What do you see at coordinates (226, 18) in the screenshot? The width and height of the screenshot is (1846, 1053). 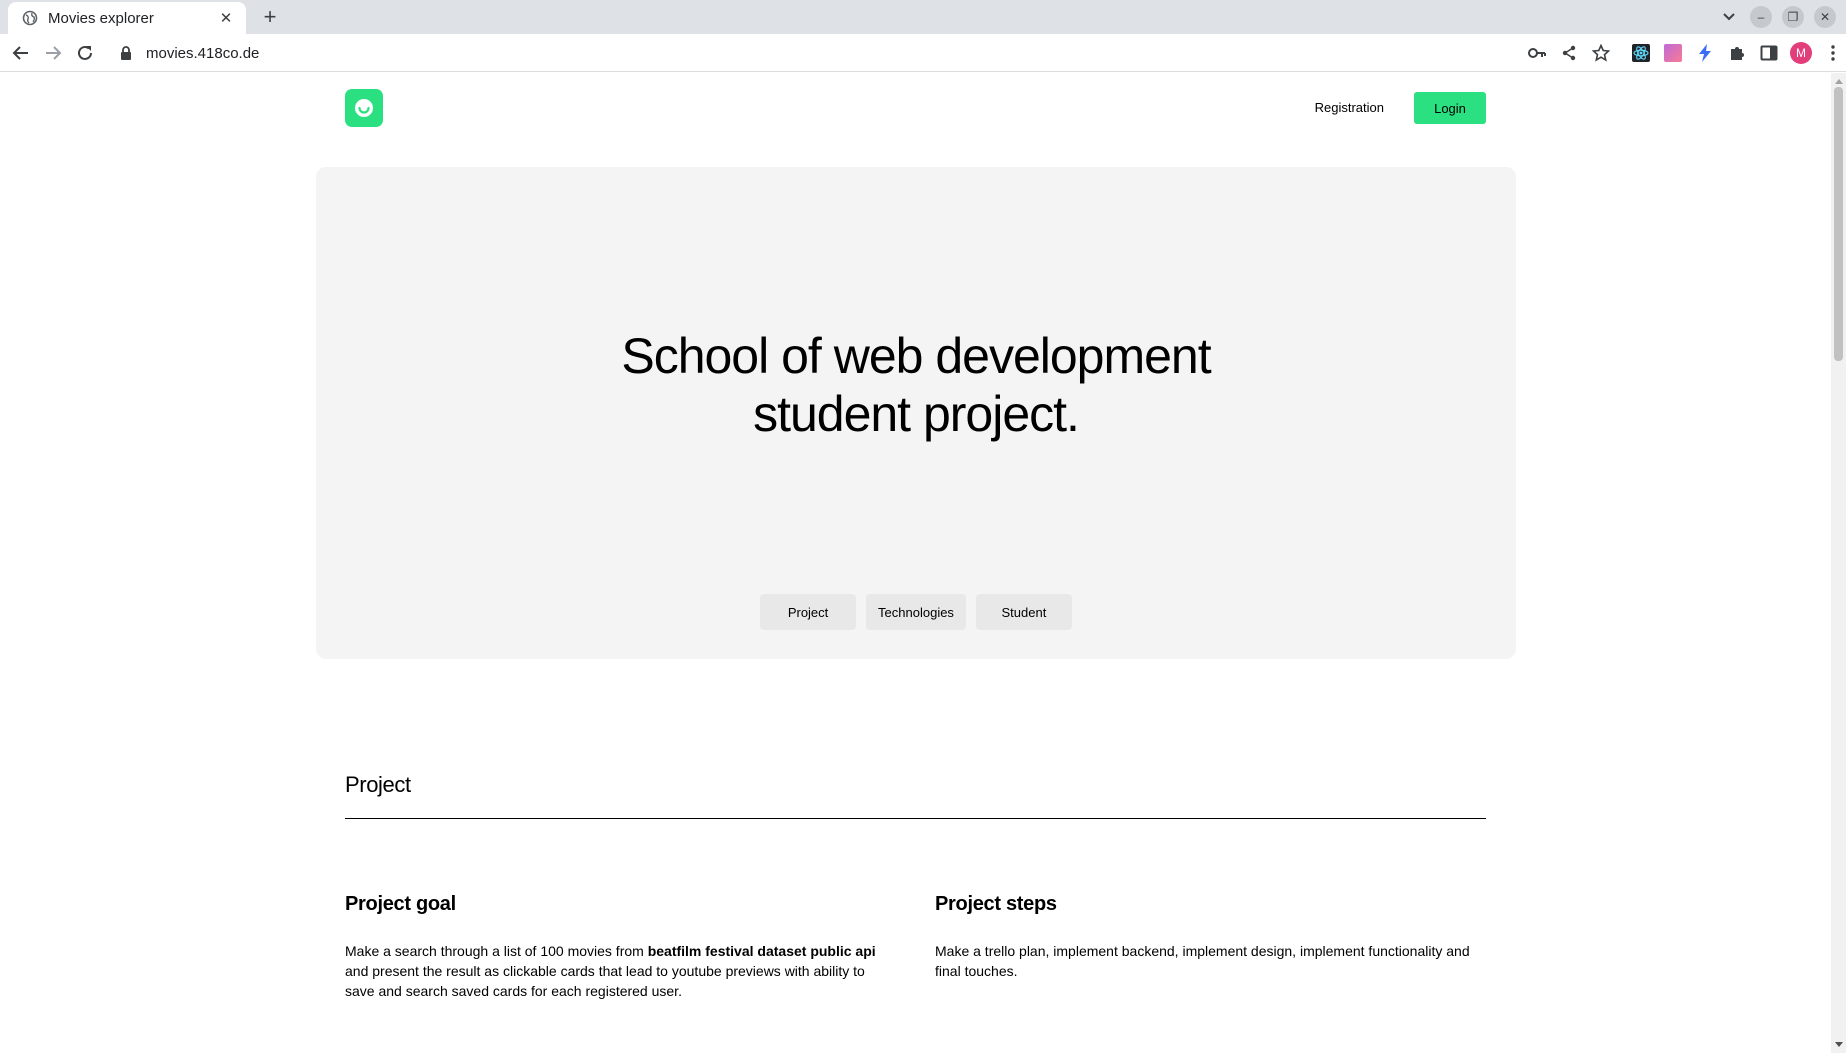 I see `close-icon: ✕` at bounding box center [226, 18].